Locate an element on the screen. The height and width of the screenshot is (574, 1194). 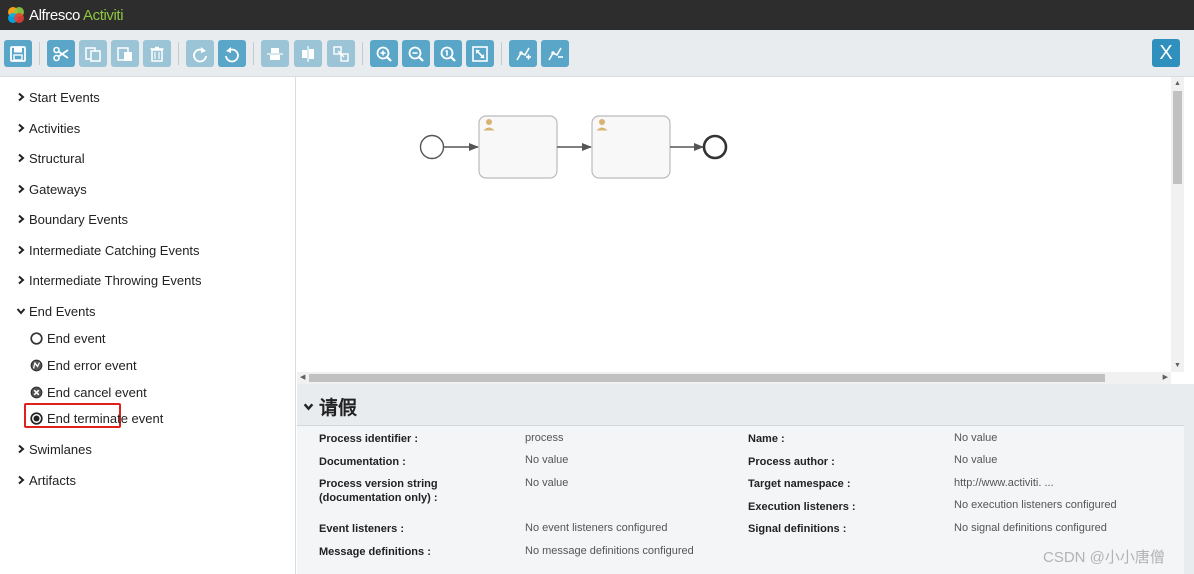
chevron-down-icon is located at coordinates (308, 407).